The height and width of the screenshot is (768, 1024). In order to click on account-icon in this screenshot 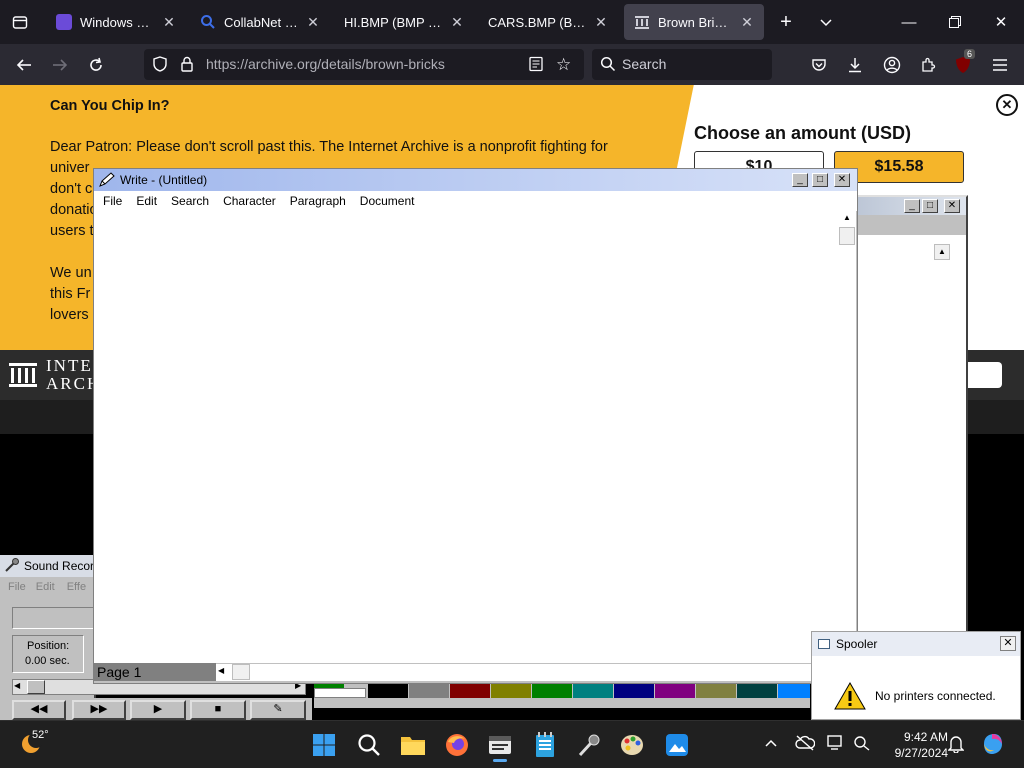, I will do `click(892, 65)`.